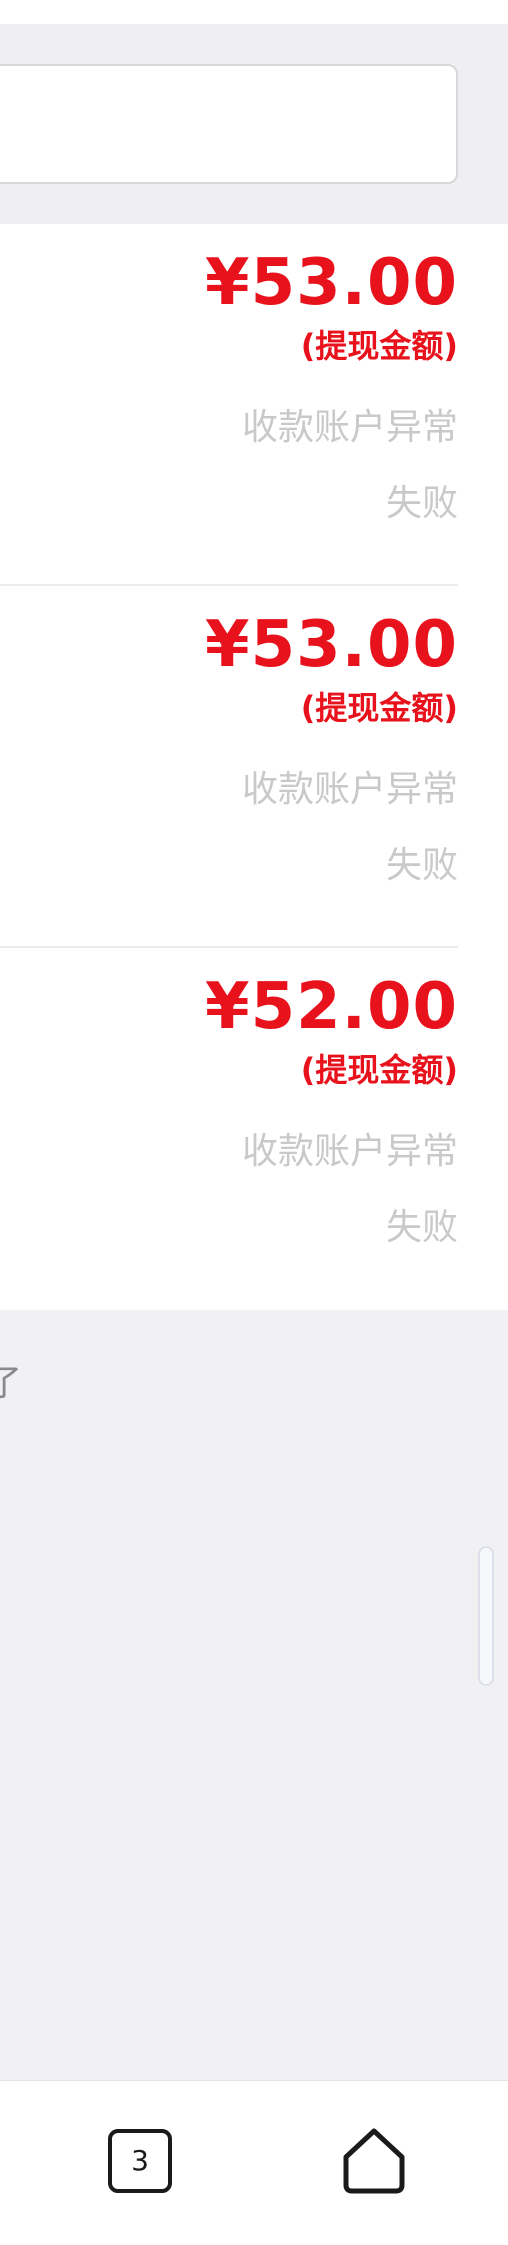 This screenshot has width=508, height=2245. Describe the element at coordinates (254, 12) in the screenshot. I see `top-strip` at that location.